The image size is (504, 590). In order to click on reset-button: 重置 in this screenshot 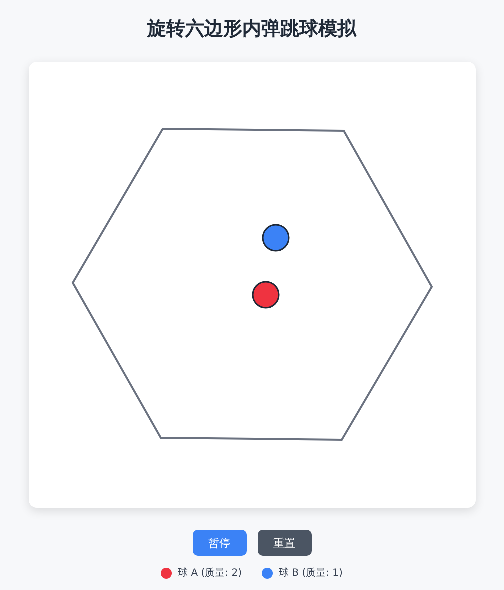, I will do `click(285, 543)`.